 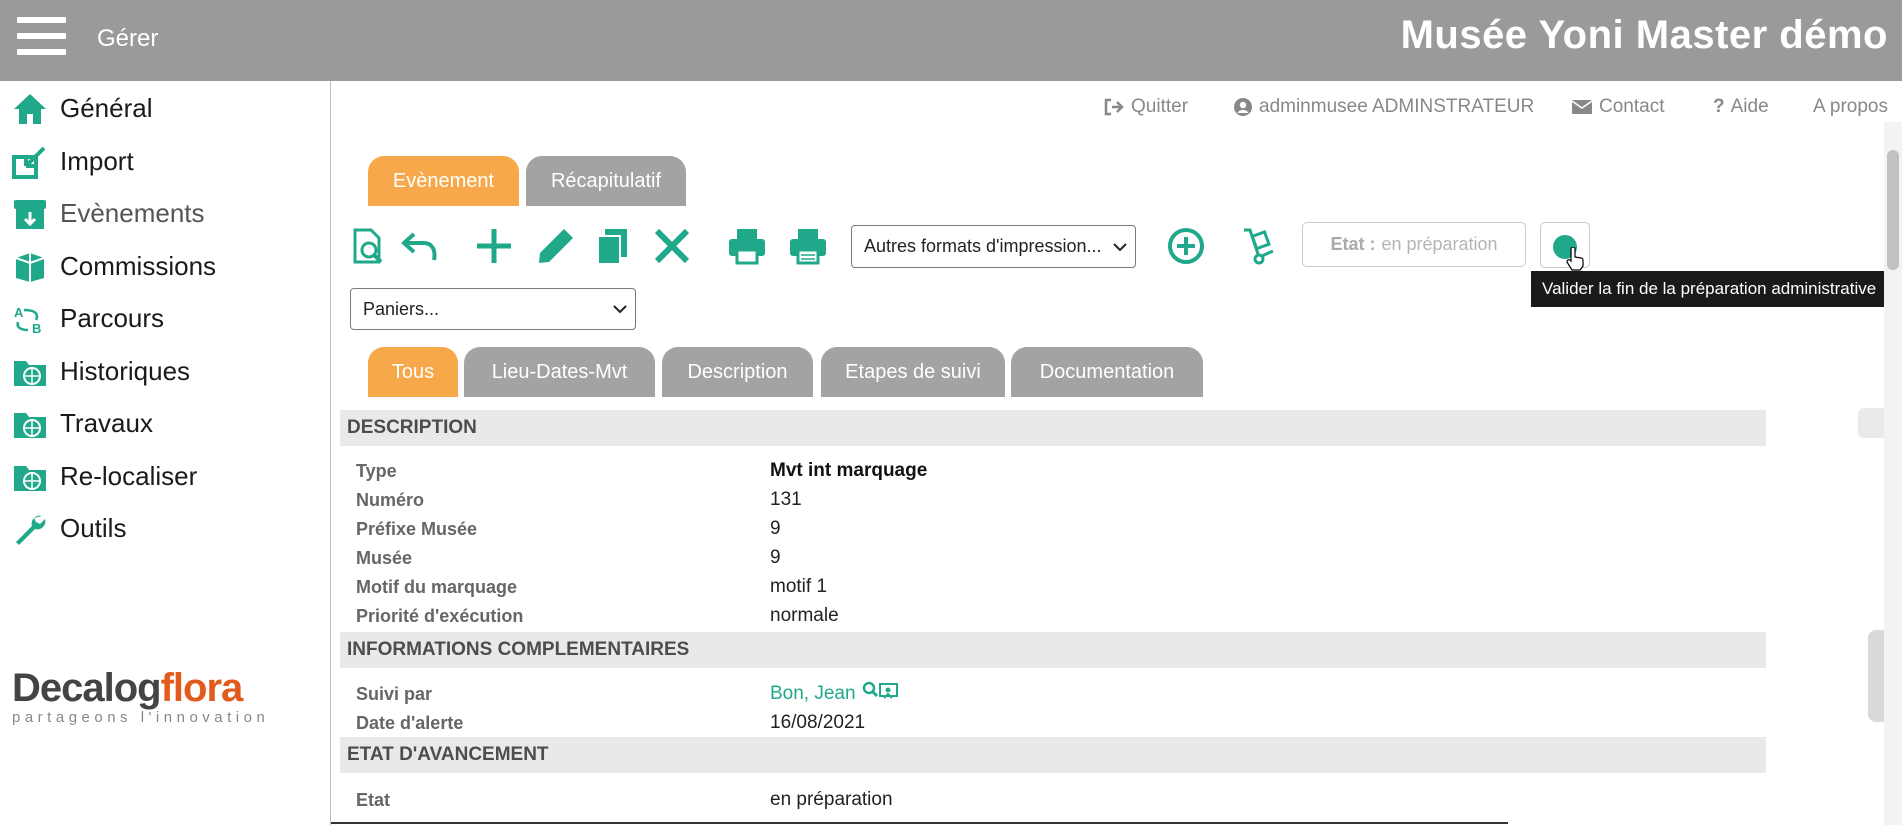 I want to click on app-title: Musée Yoni Master démo, so click(x=1644, y=35).